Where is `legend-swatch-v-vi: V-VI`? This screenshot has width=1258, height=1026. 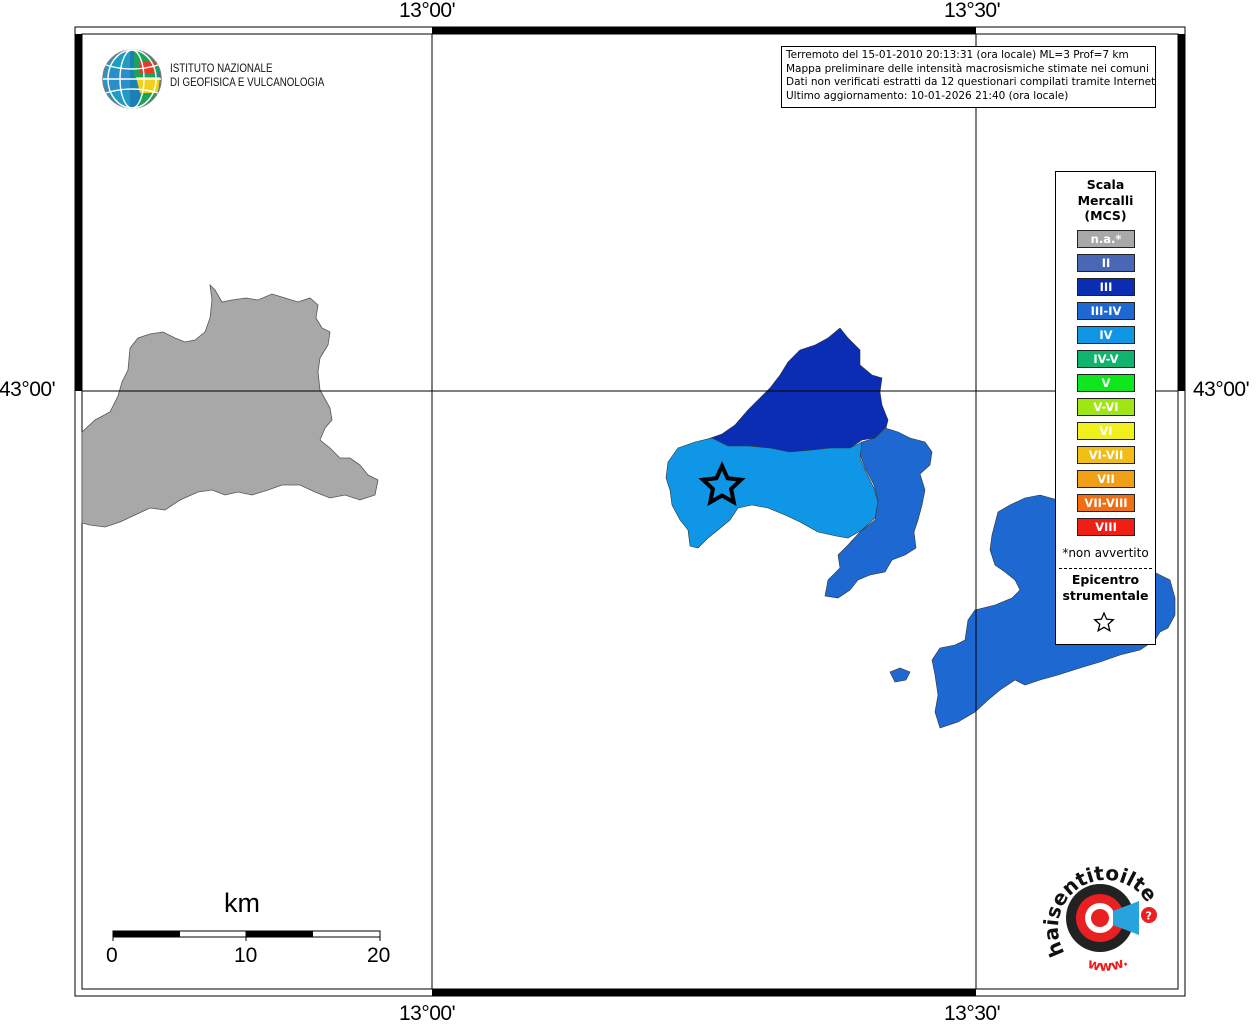 legend-swatch-v-vi: V-VI is located at coordinates (1106, 407).